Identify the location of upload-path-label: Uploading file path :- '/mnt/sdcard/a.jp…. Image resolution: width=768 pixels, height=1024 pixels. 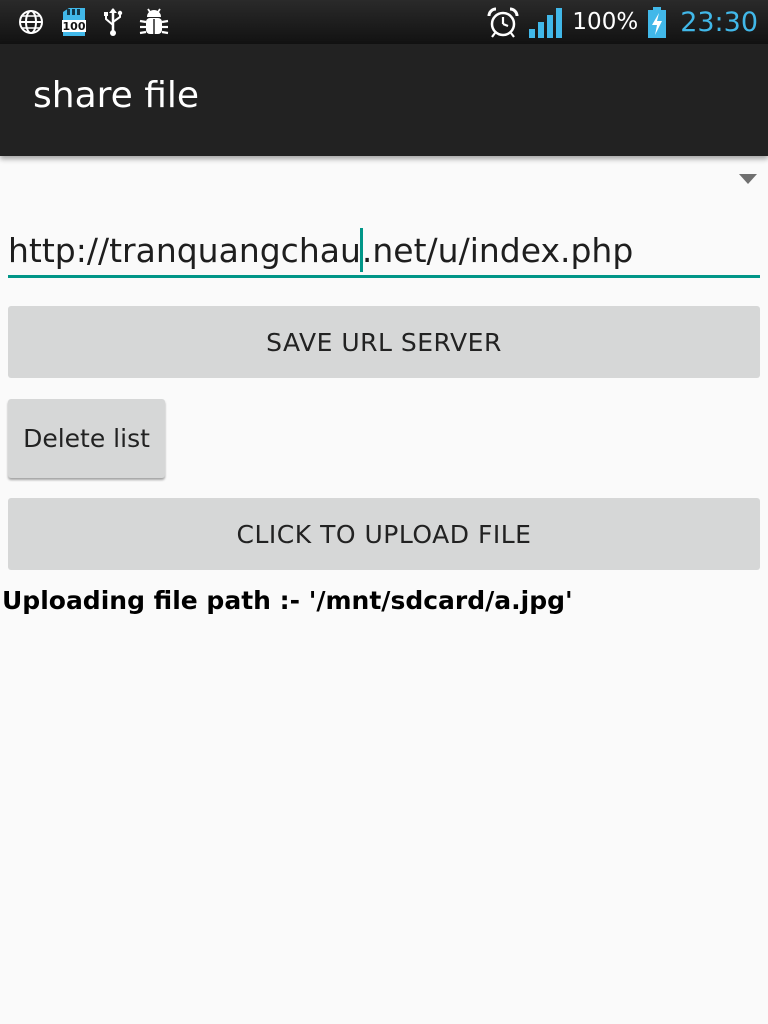
(287, 600).